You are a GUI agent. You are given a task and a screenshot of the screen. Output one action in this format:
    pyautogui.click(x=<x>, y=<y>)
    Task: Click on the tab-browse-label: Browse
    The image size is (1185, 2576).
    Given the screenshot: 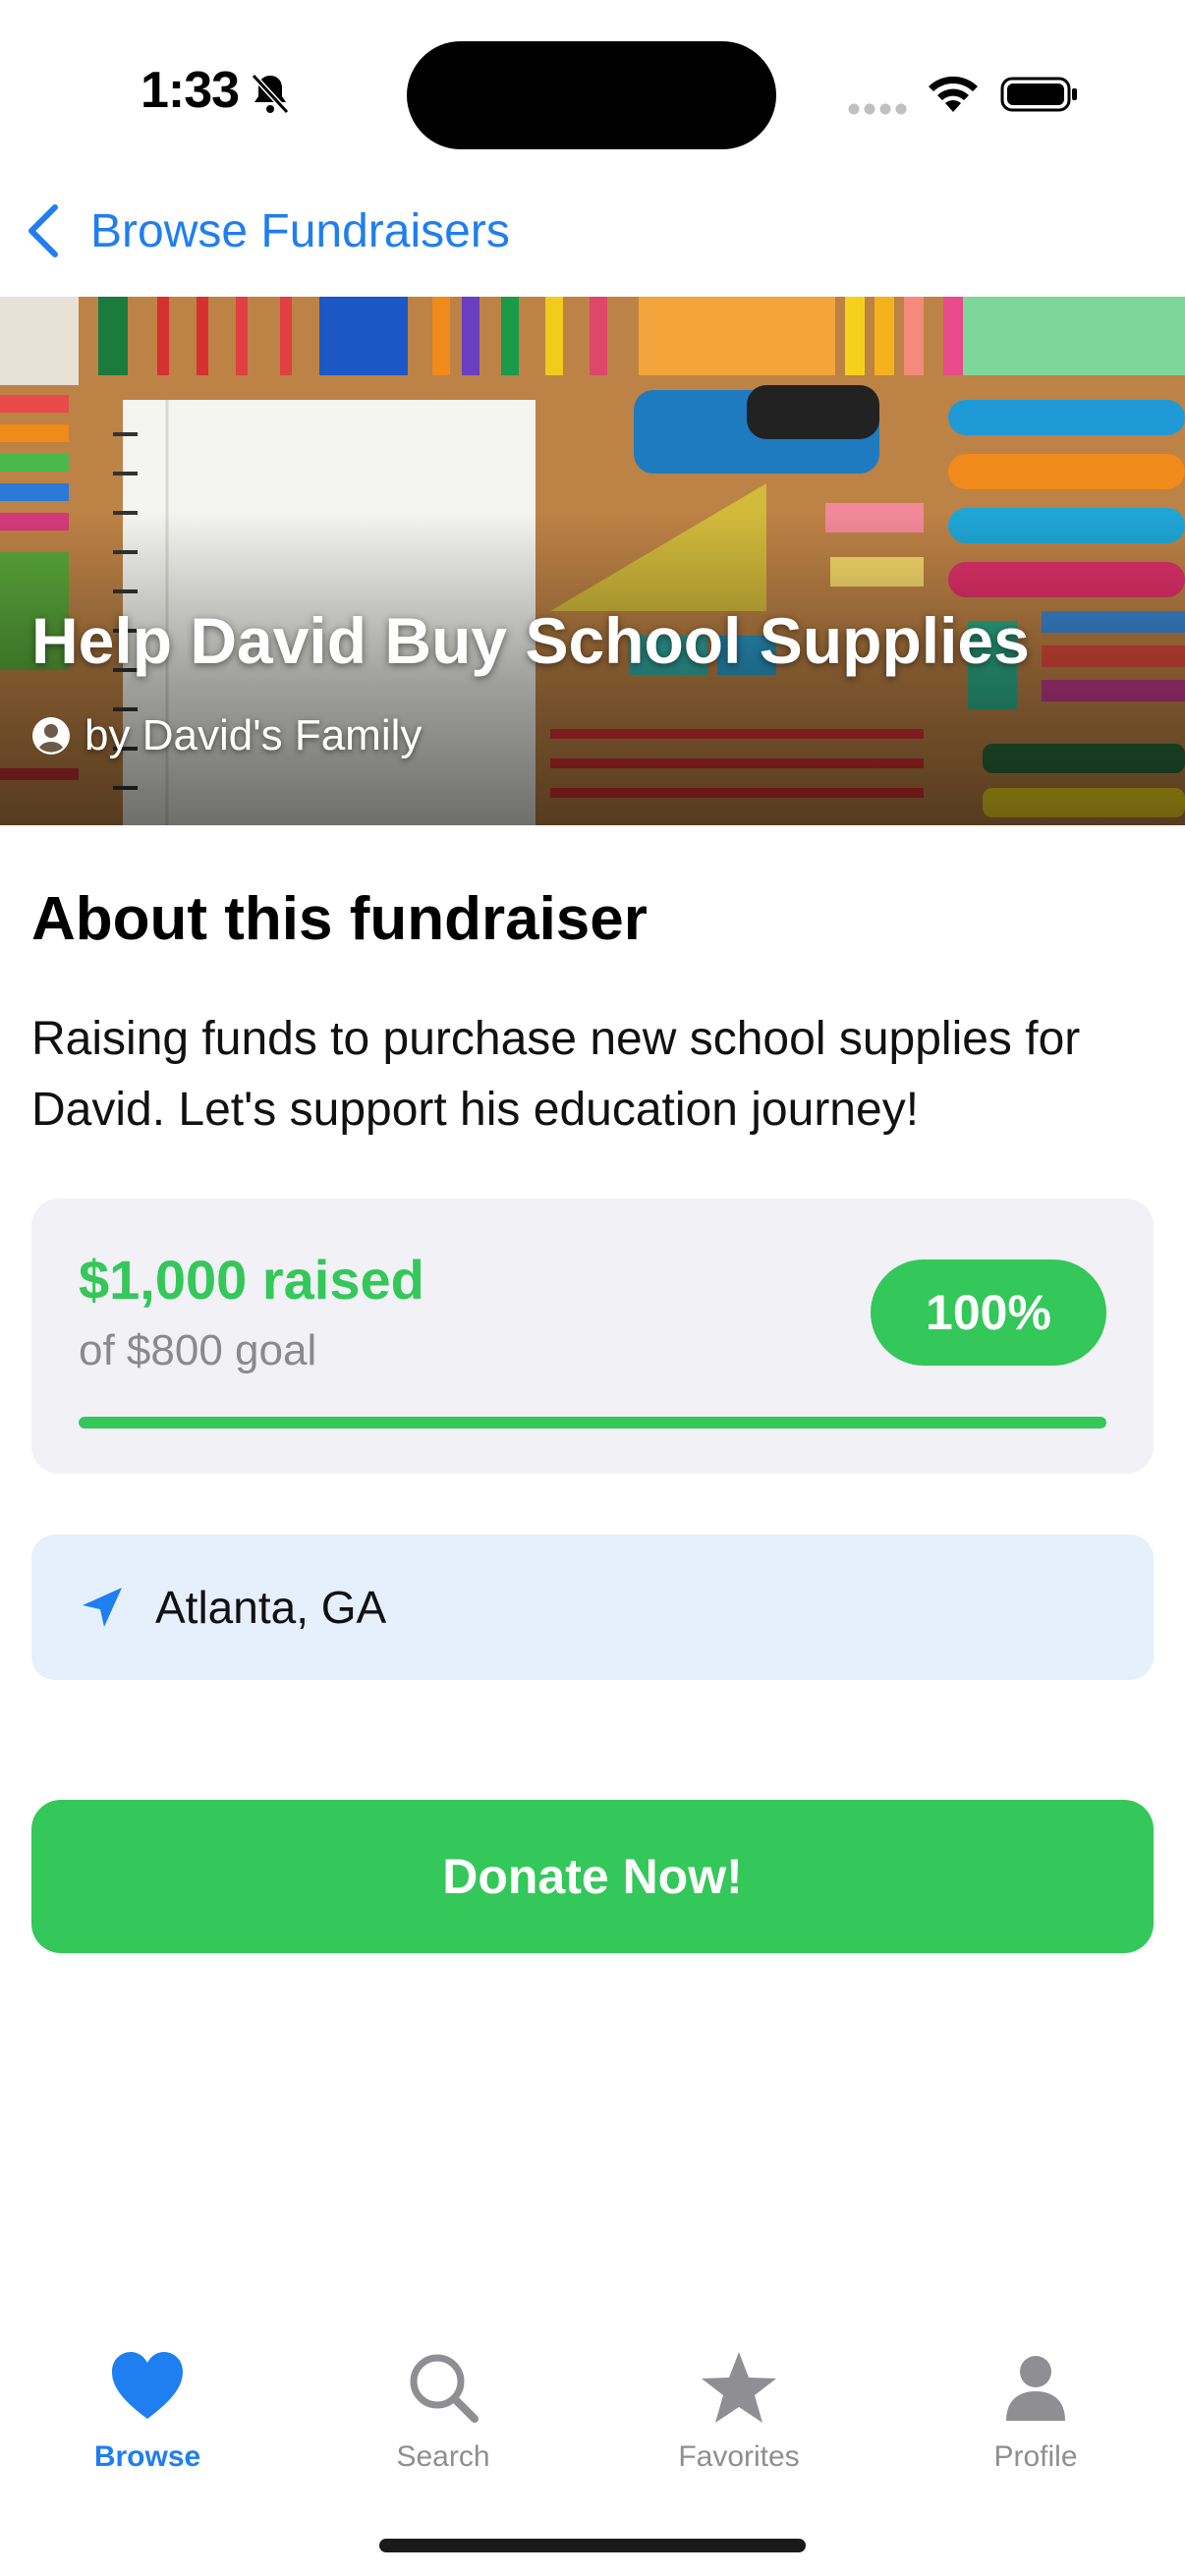 What is the action you would take?
    pyautogui.click(x=147, y=2456)
    